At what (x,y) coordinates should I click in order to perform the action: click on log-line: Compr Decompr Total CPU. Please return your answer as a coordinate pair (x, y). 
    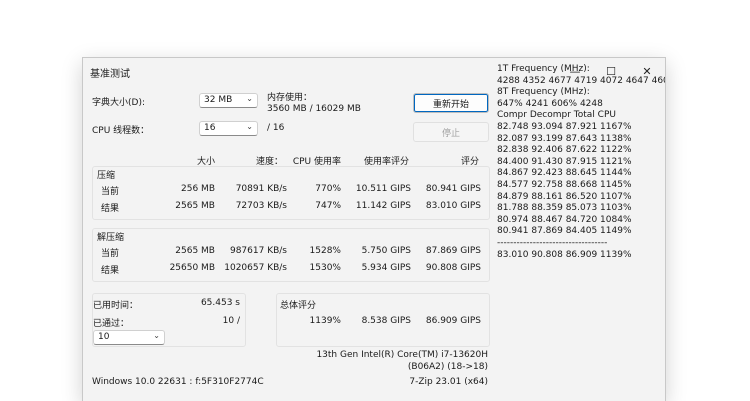
    Looking at the image, I should click on (556, 115).